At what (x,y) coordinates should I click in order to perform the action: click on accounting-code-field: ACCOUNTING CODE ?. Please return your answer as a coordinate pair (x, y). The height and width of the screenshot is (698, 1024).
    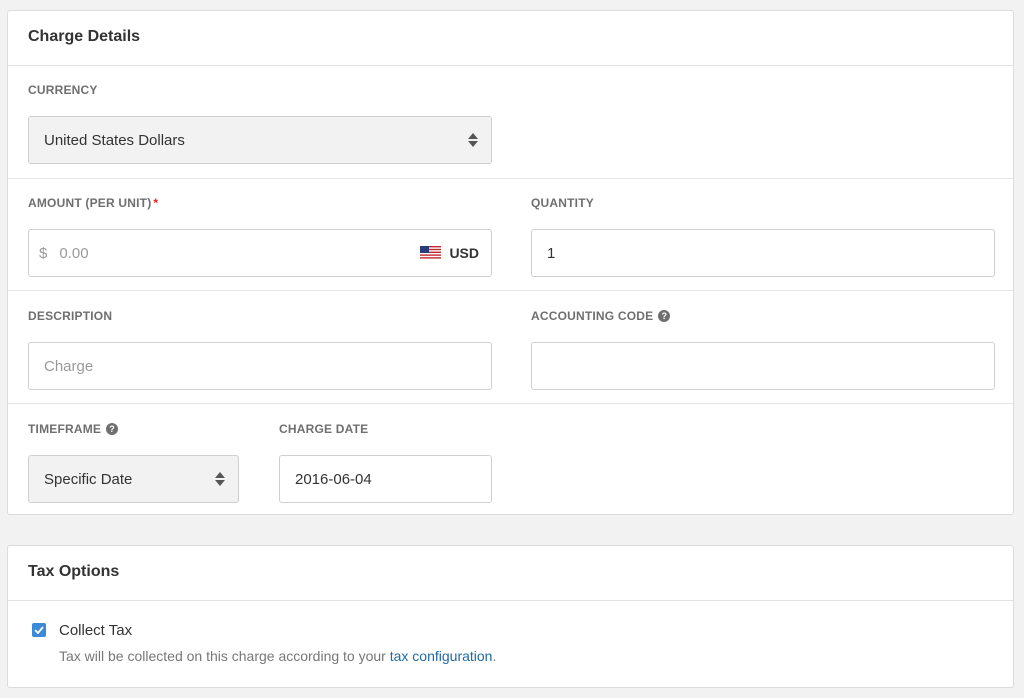
    Looking at the image, I should click on (763, 349).